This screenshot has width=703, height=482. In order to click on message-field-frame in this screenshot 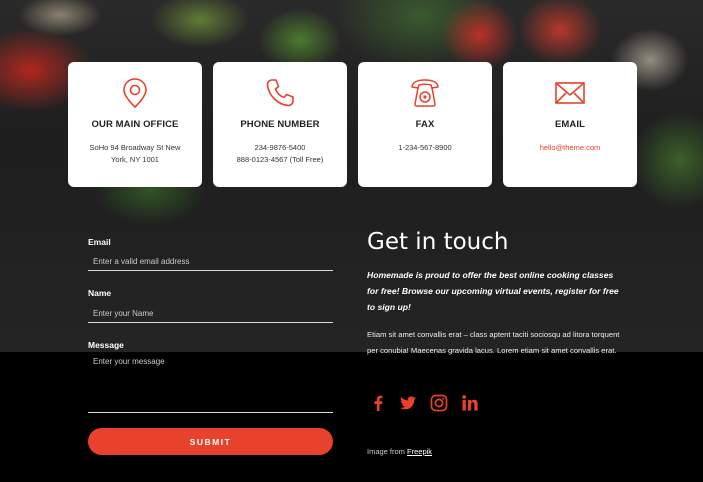, I will do `click(210, 384)`.